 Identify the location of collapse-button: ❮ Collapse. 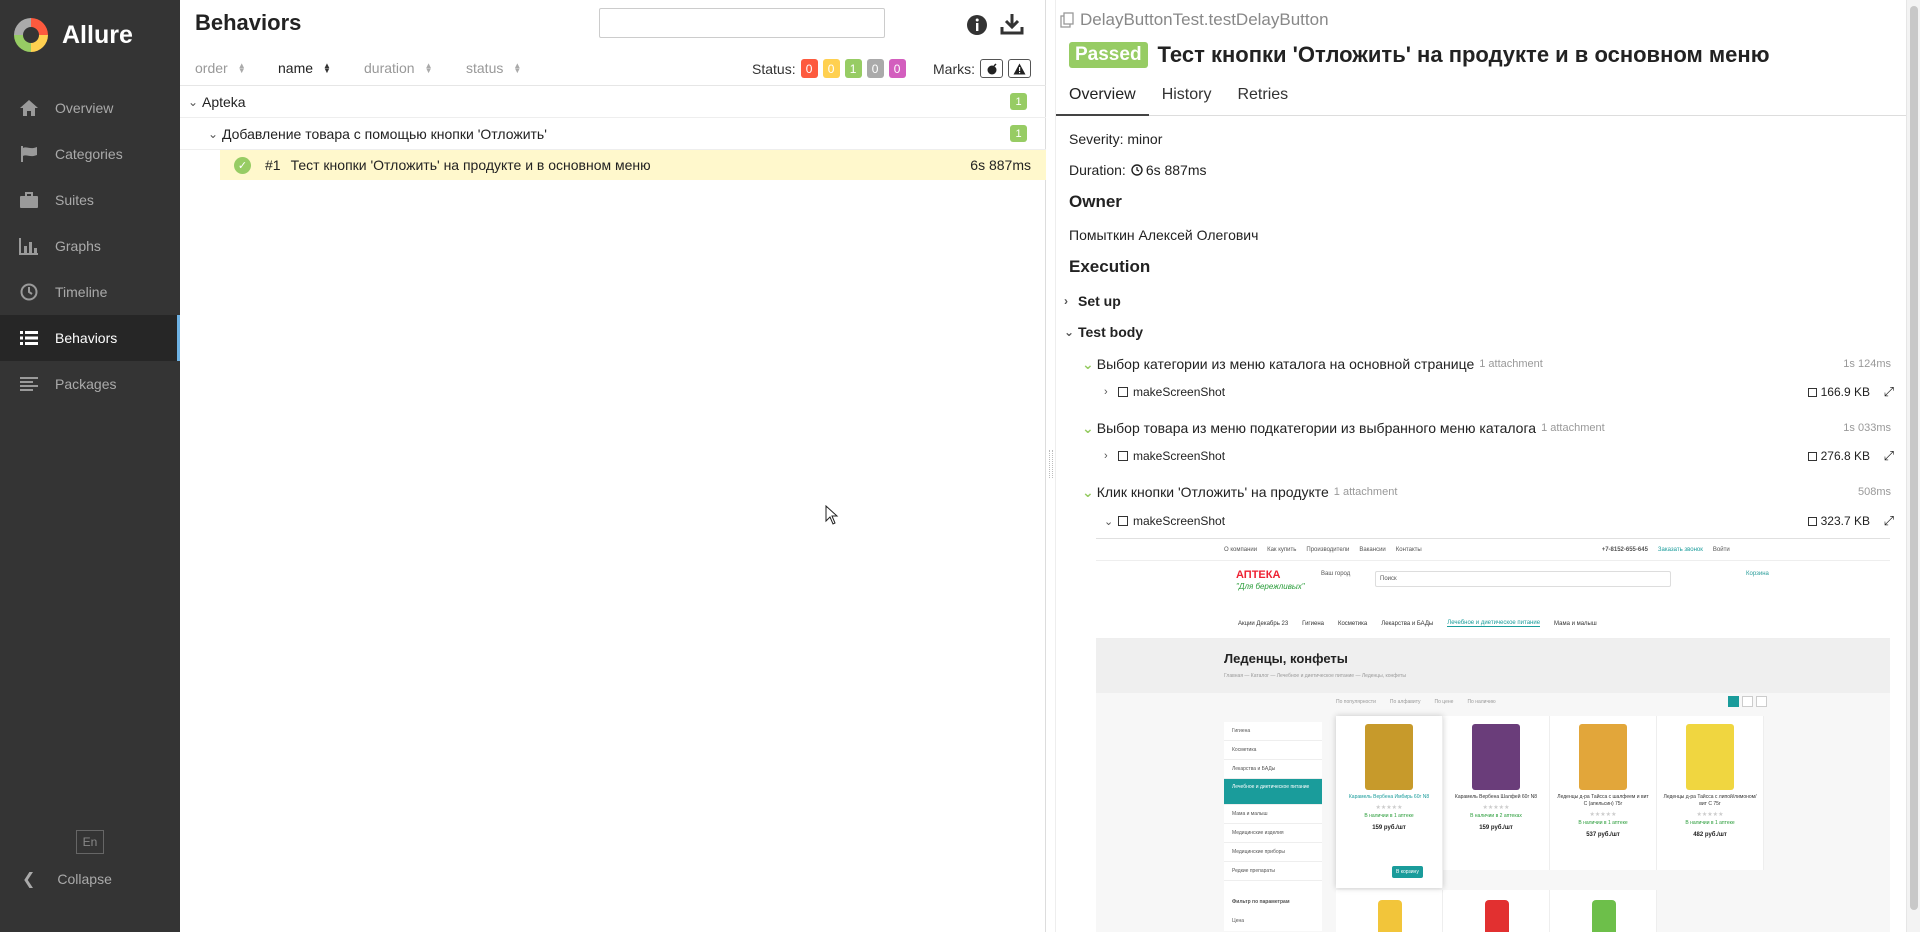
(90, 879).